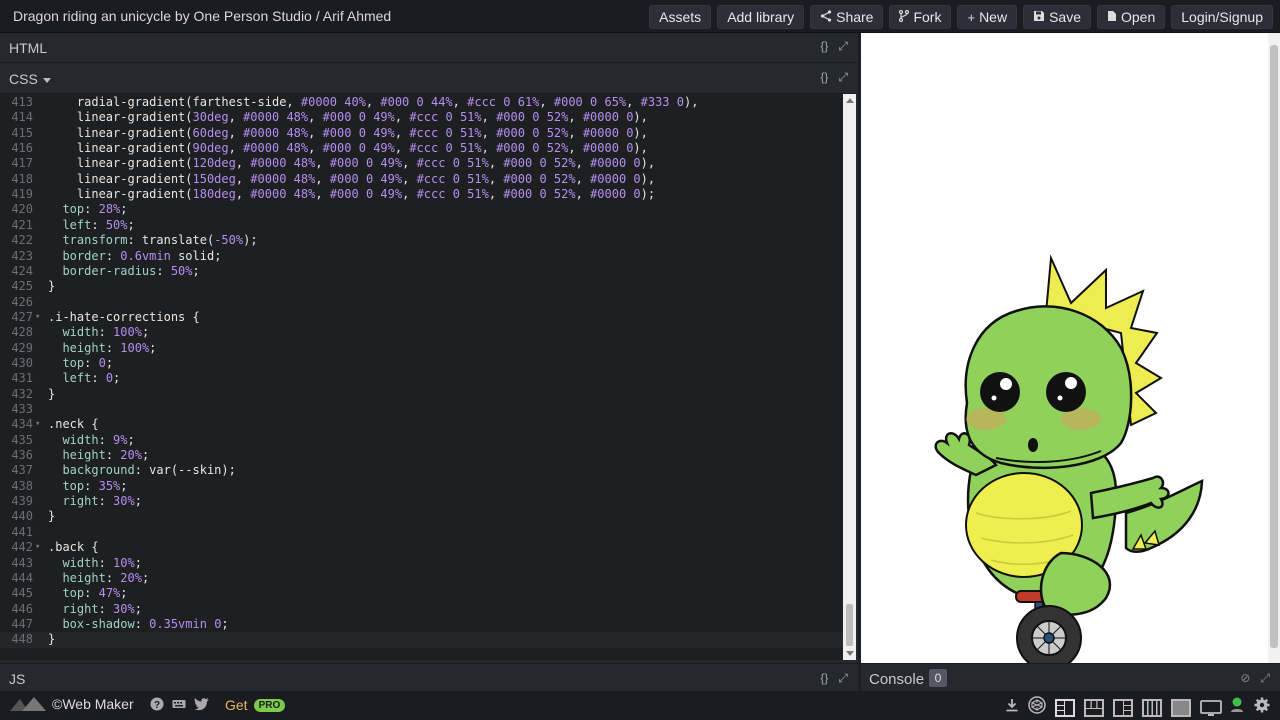  I want to click on code-line: 435 width: 9%;, so click(421, 440).